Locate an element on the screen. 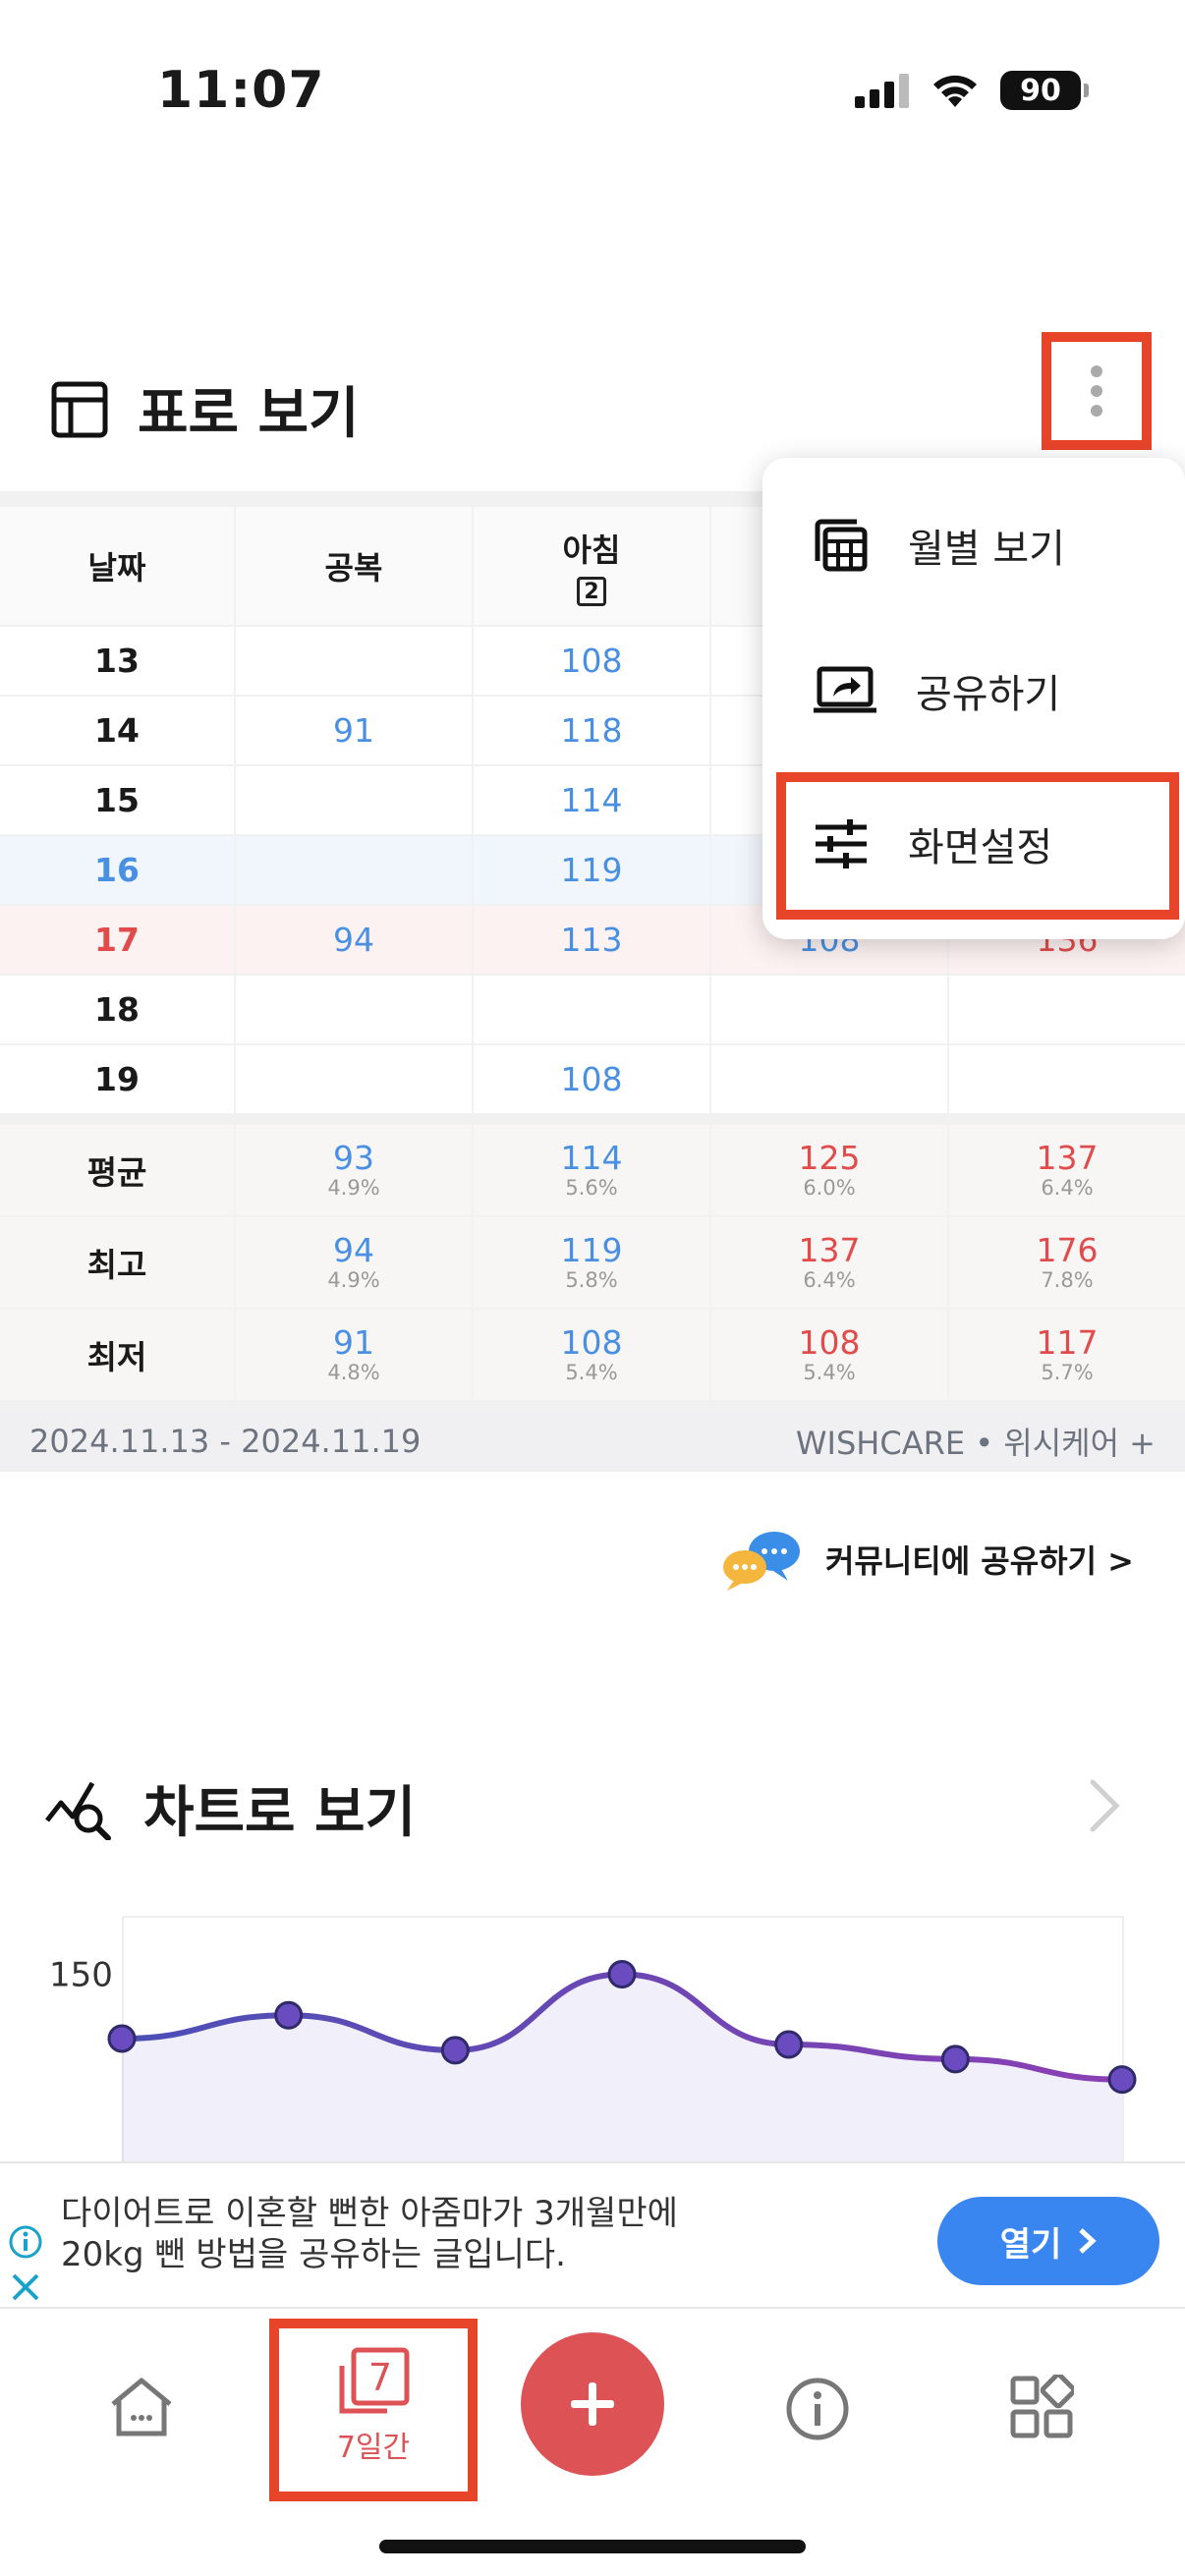 The width and height of the screenshot is (1185, 2576). nav-more-apps is located at coordinates (1041, 2407).